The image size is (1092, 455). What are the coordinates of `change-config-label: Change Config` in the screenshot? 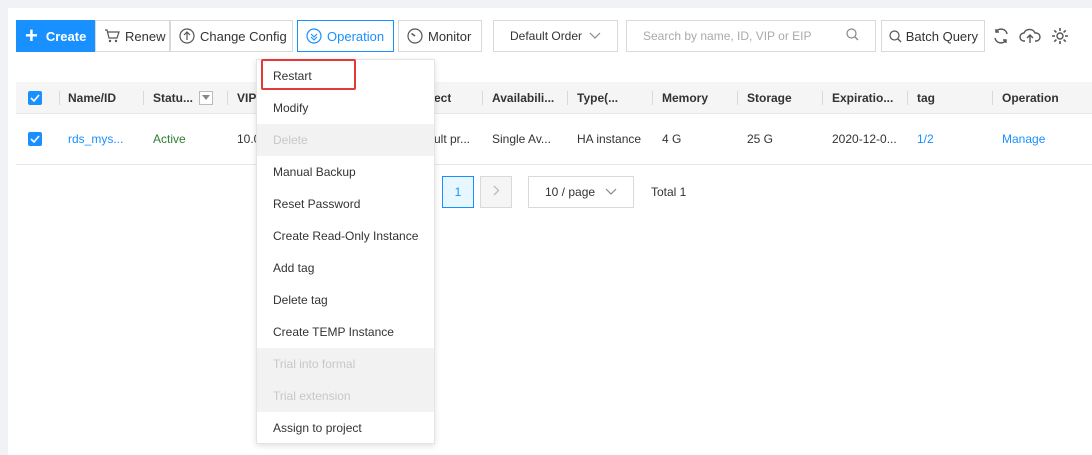 It's located at (243, 36).